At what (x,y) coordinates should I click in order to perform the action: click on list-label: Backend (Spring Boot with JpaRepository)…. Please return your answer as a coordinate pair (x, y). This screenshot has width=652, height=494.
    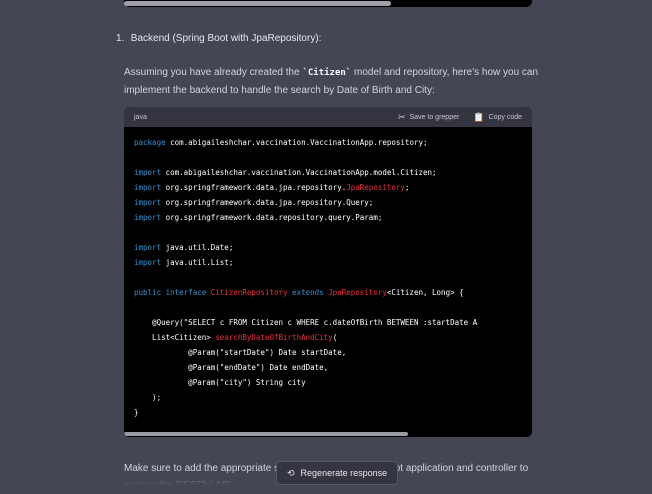
    Looking at the image, I should click on (226, 38).